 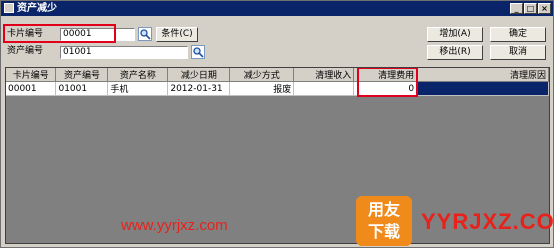 I want to click on cell-cleanup-cost: 0, so click(x=385, y=88).